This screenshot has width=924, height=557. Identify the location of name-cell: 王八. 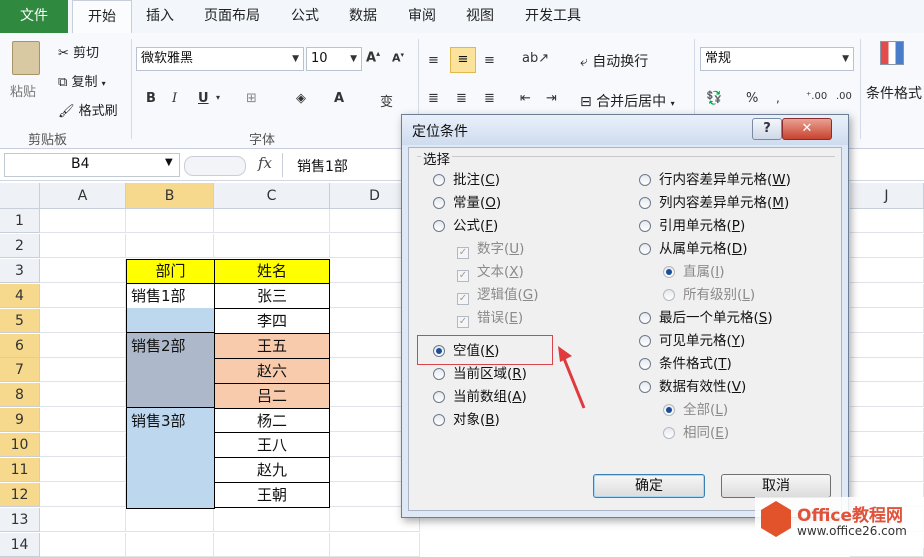
(272, 445).